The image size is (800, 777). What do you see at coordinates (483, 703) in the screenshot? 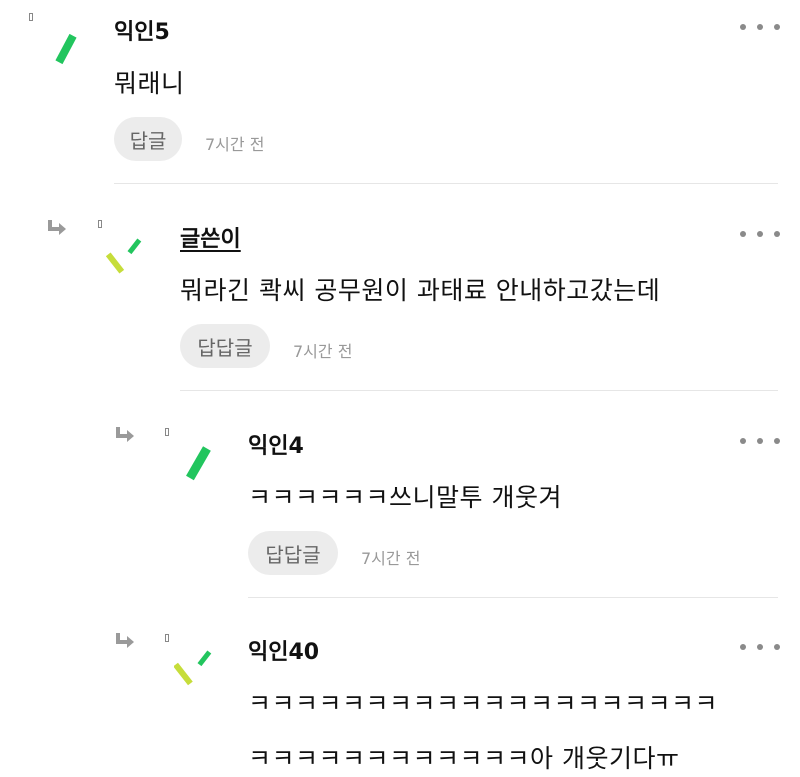
I see `comment-text-line-1: ㅋㅋㅋㅋㅋㅋㅋㅋㅋㅋㅋㅋㅋㅋㅋㅋㅋㅋㅋㅋ` at bounding box center [483, 703].